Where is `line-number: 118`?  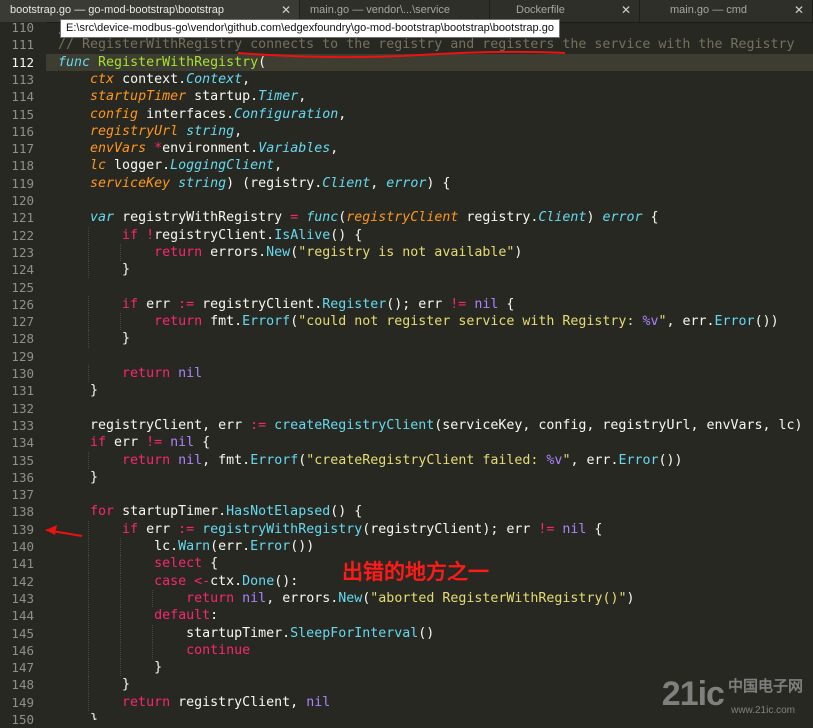 line-number: 118 is located at coordinates (22, 166).